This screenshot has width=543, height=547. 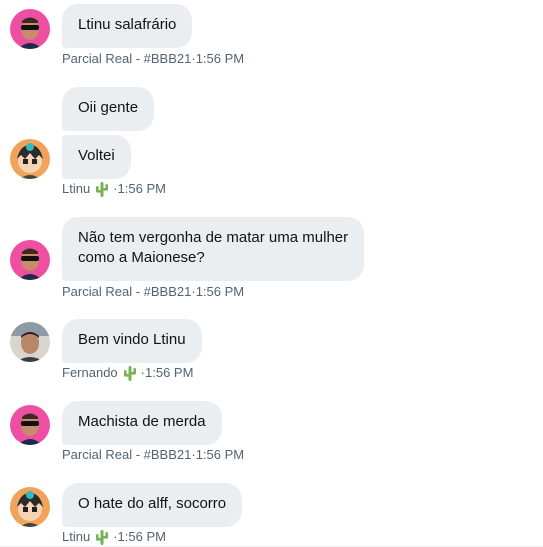 What do you see at coordinates (127, 26) in the screenshot?
I see `message-bubble: Ltinu salafrário` at bounding box center [127, 26].